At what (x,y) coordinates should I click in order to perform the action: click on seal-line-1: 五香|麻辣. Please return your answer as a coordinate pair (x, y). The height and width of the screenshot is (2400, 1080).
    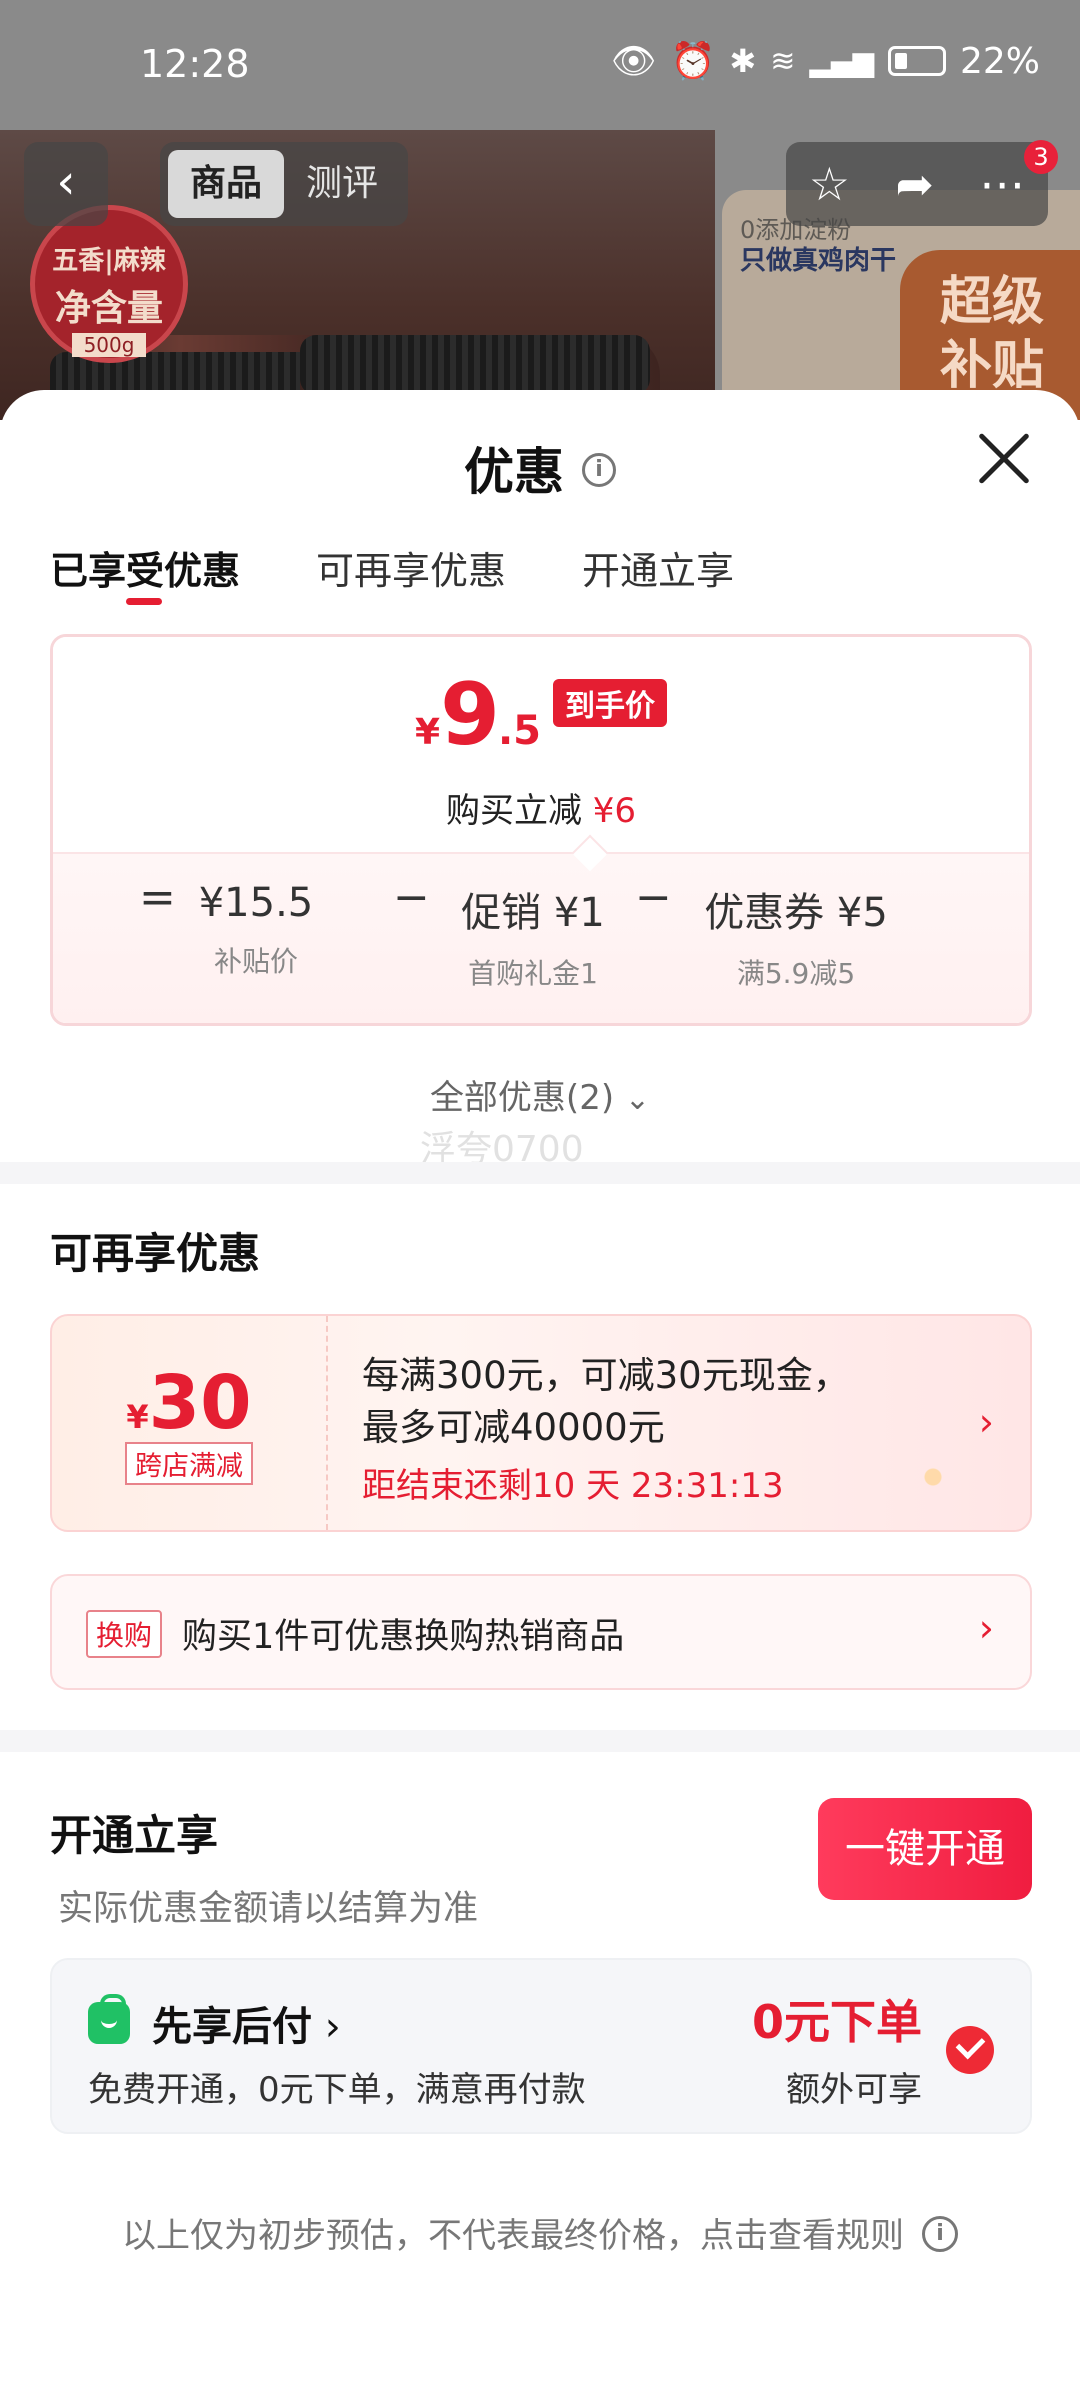
    Looking at the image, I should click on (109, 261).